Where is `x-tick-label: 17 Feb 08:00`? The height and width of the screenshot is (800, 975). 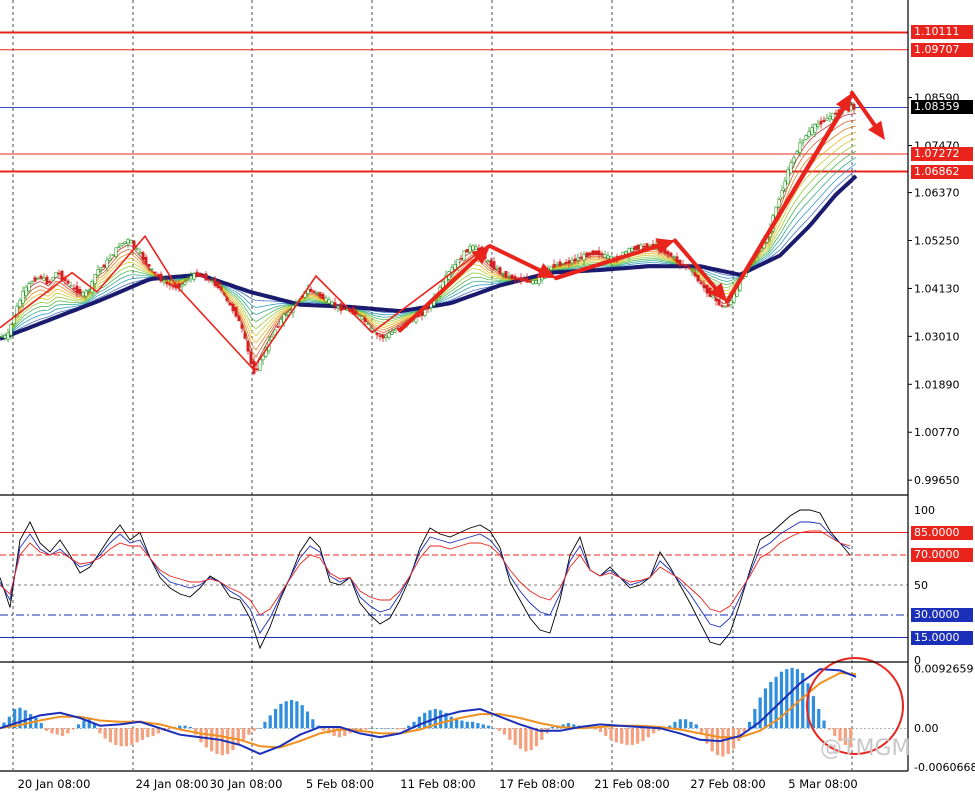
x-tick-label: 17 Feb 08:00 is located at coordinates (536, 784).